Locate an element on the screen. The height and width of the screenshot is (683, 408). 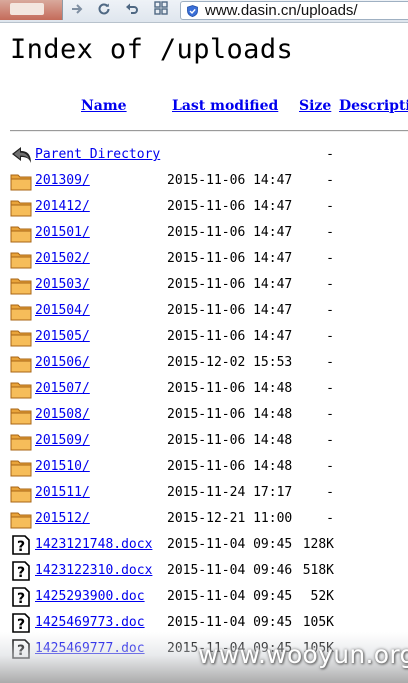
table-row: ? 1423121748.docx 2015-11-04 09:45 128K is located at coordinates (204, 545).